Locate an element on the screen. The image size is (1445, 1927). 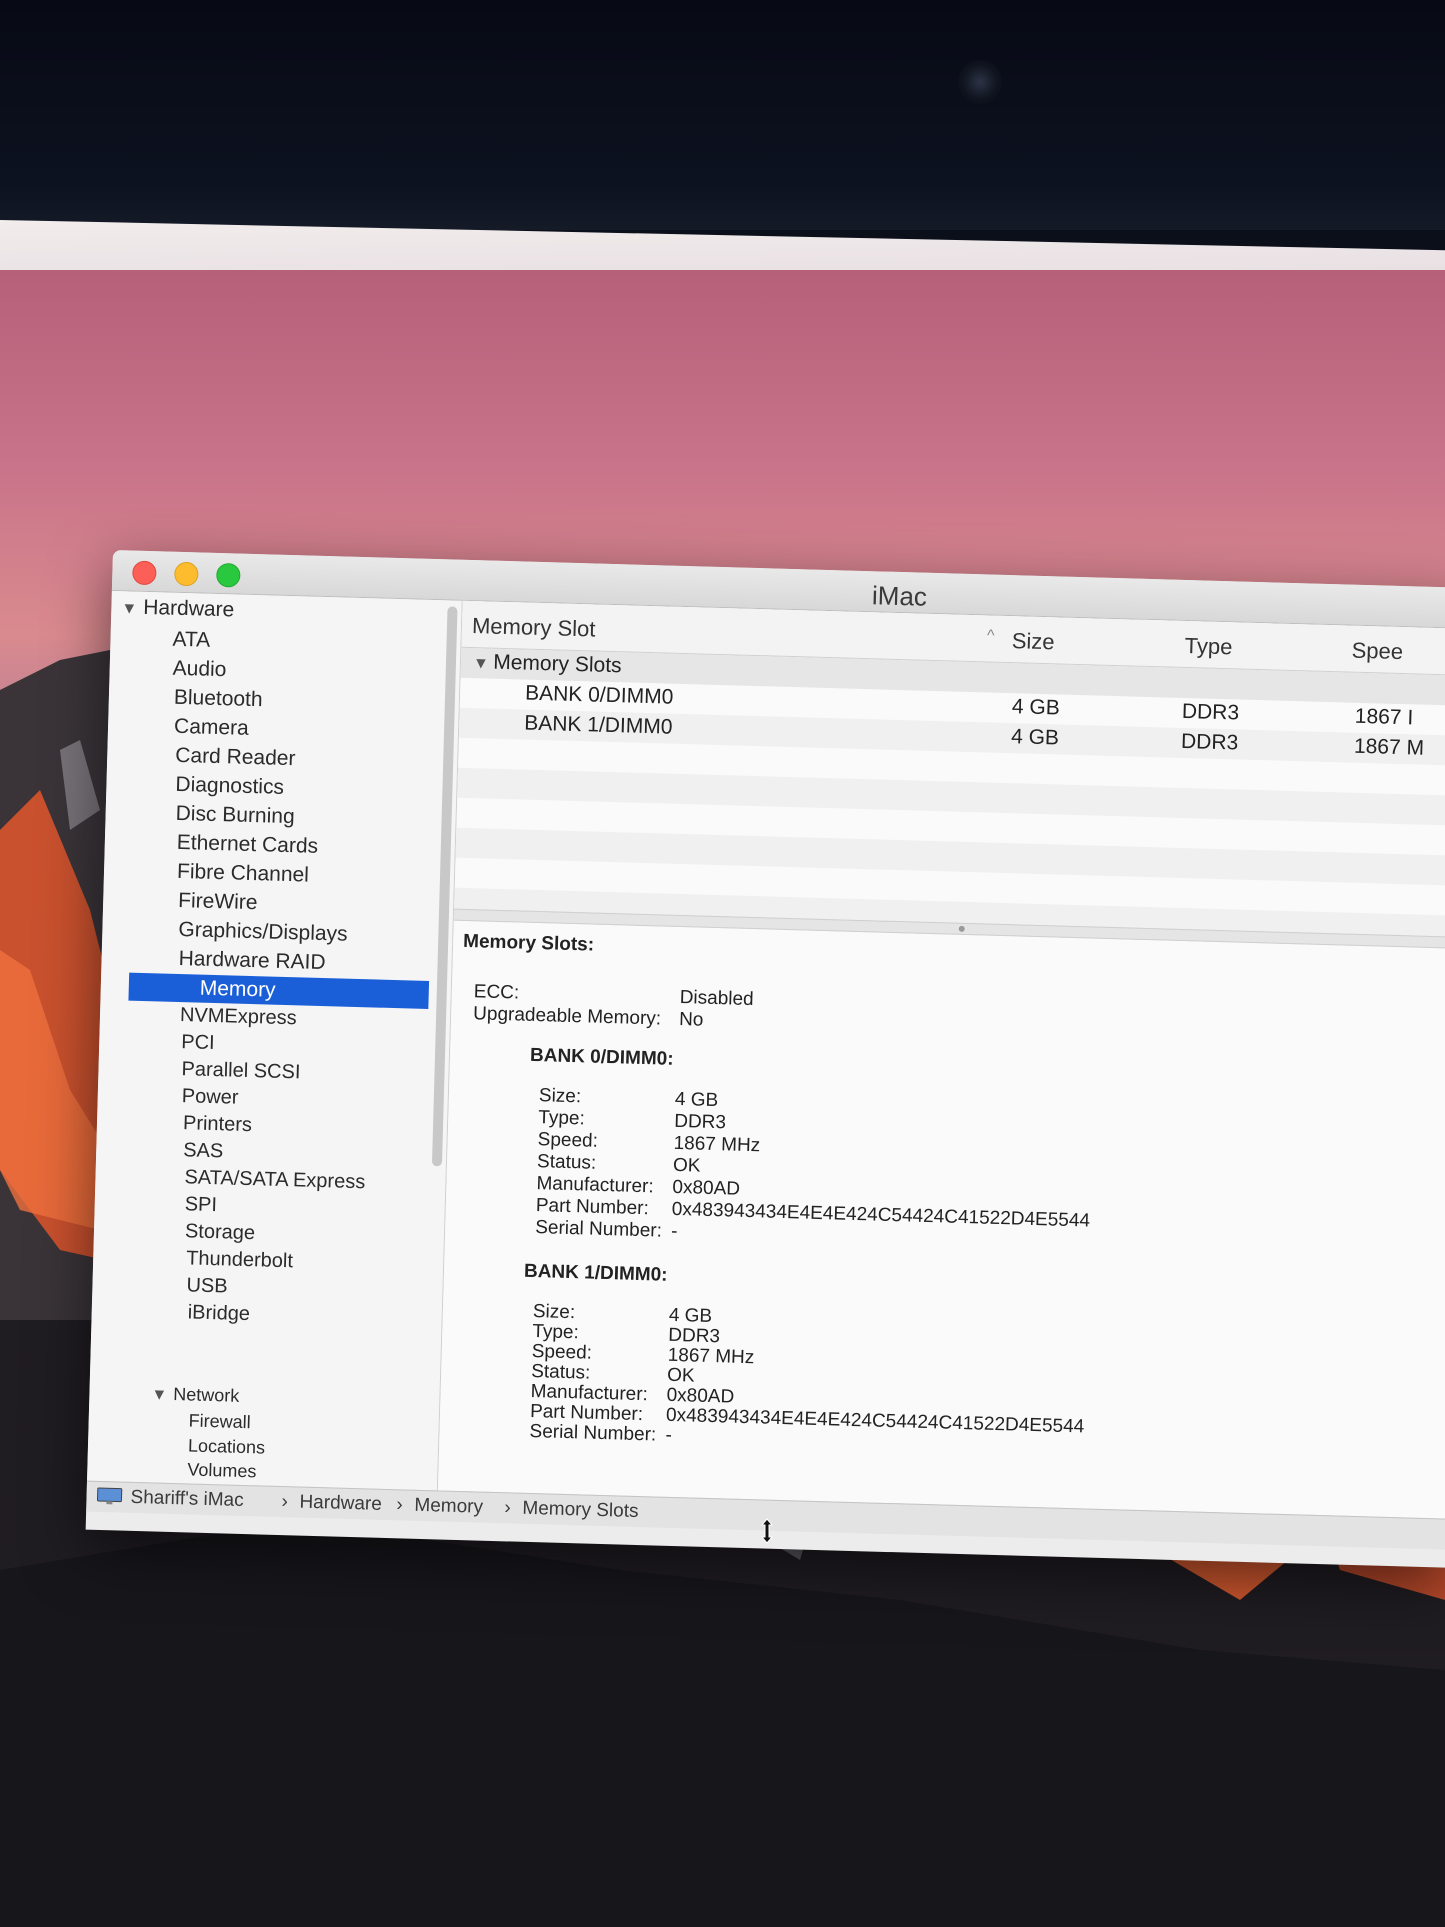
cell-speed: 1867 M is located at coordinates (1389, 747).